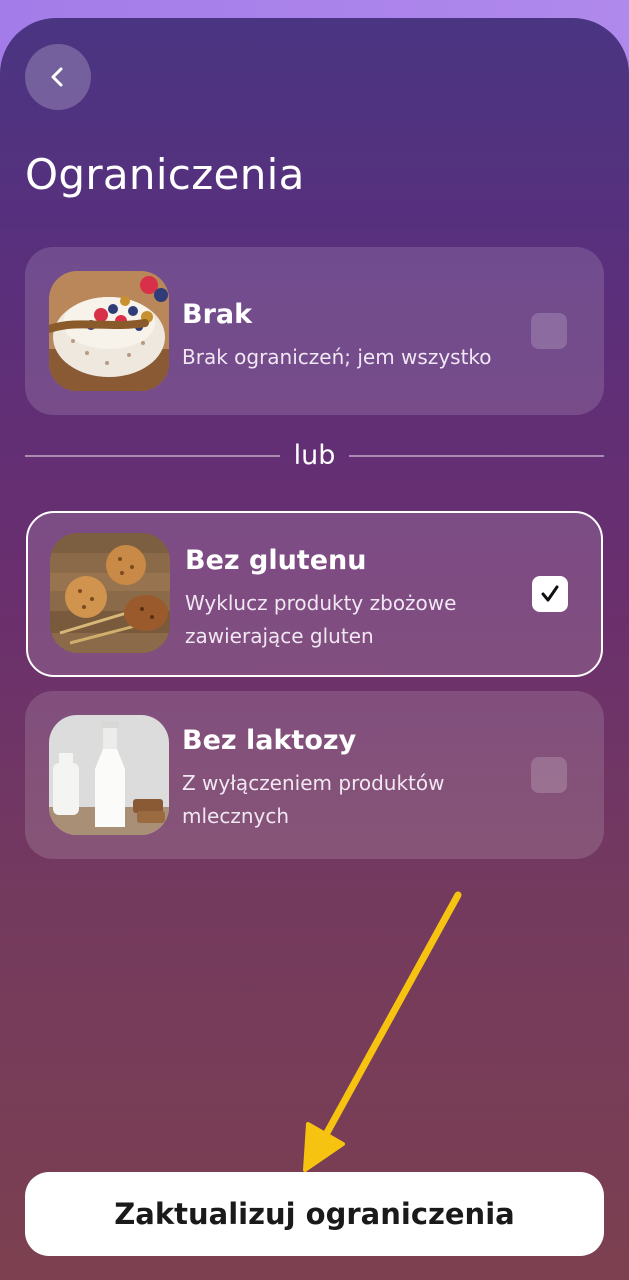 This screenshot has height=1280, width=629. What do you see at coordinates (476, 456) in the screenshot?
I see `divider-right` at bounding box center [476, 456].